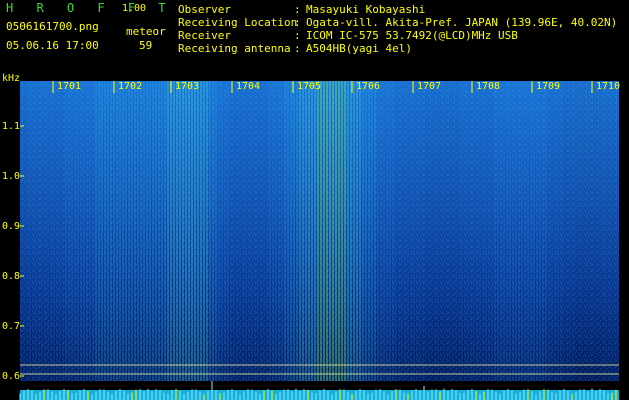 The image size is (629, 400). What do you see at coordinates (52, 26) in the screenshot?
I see `file-name: 0506161700.png` at bounding box center [52, 26].